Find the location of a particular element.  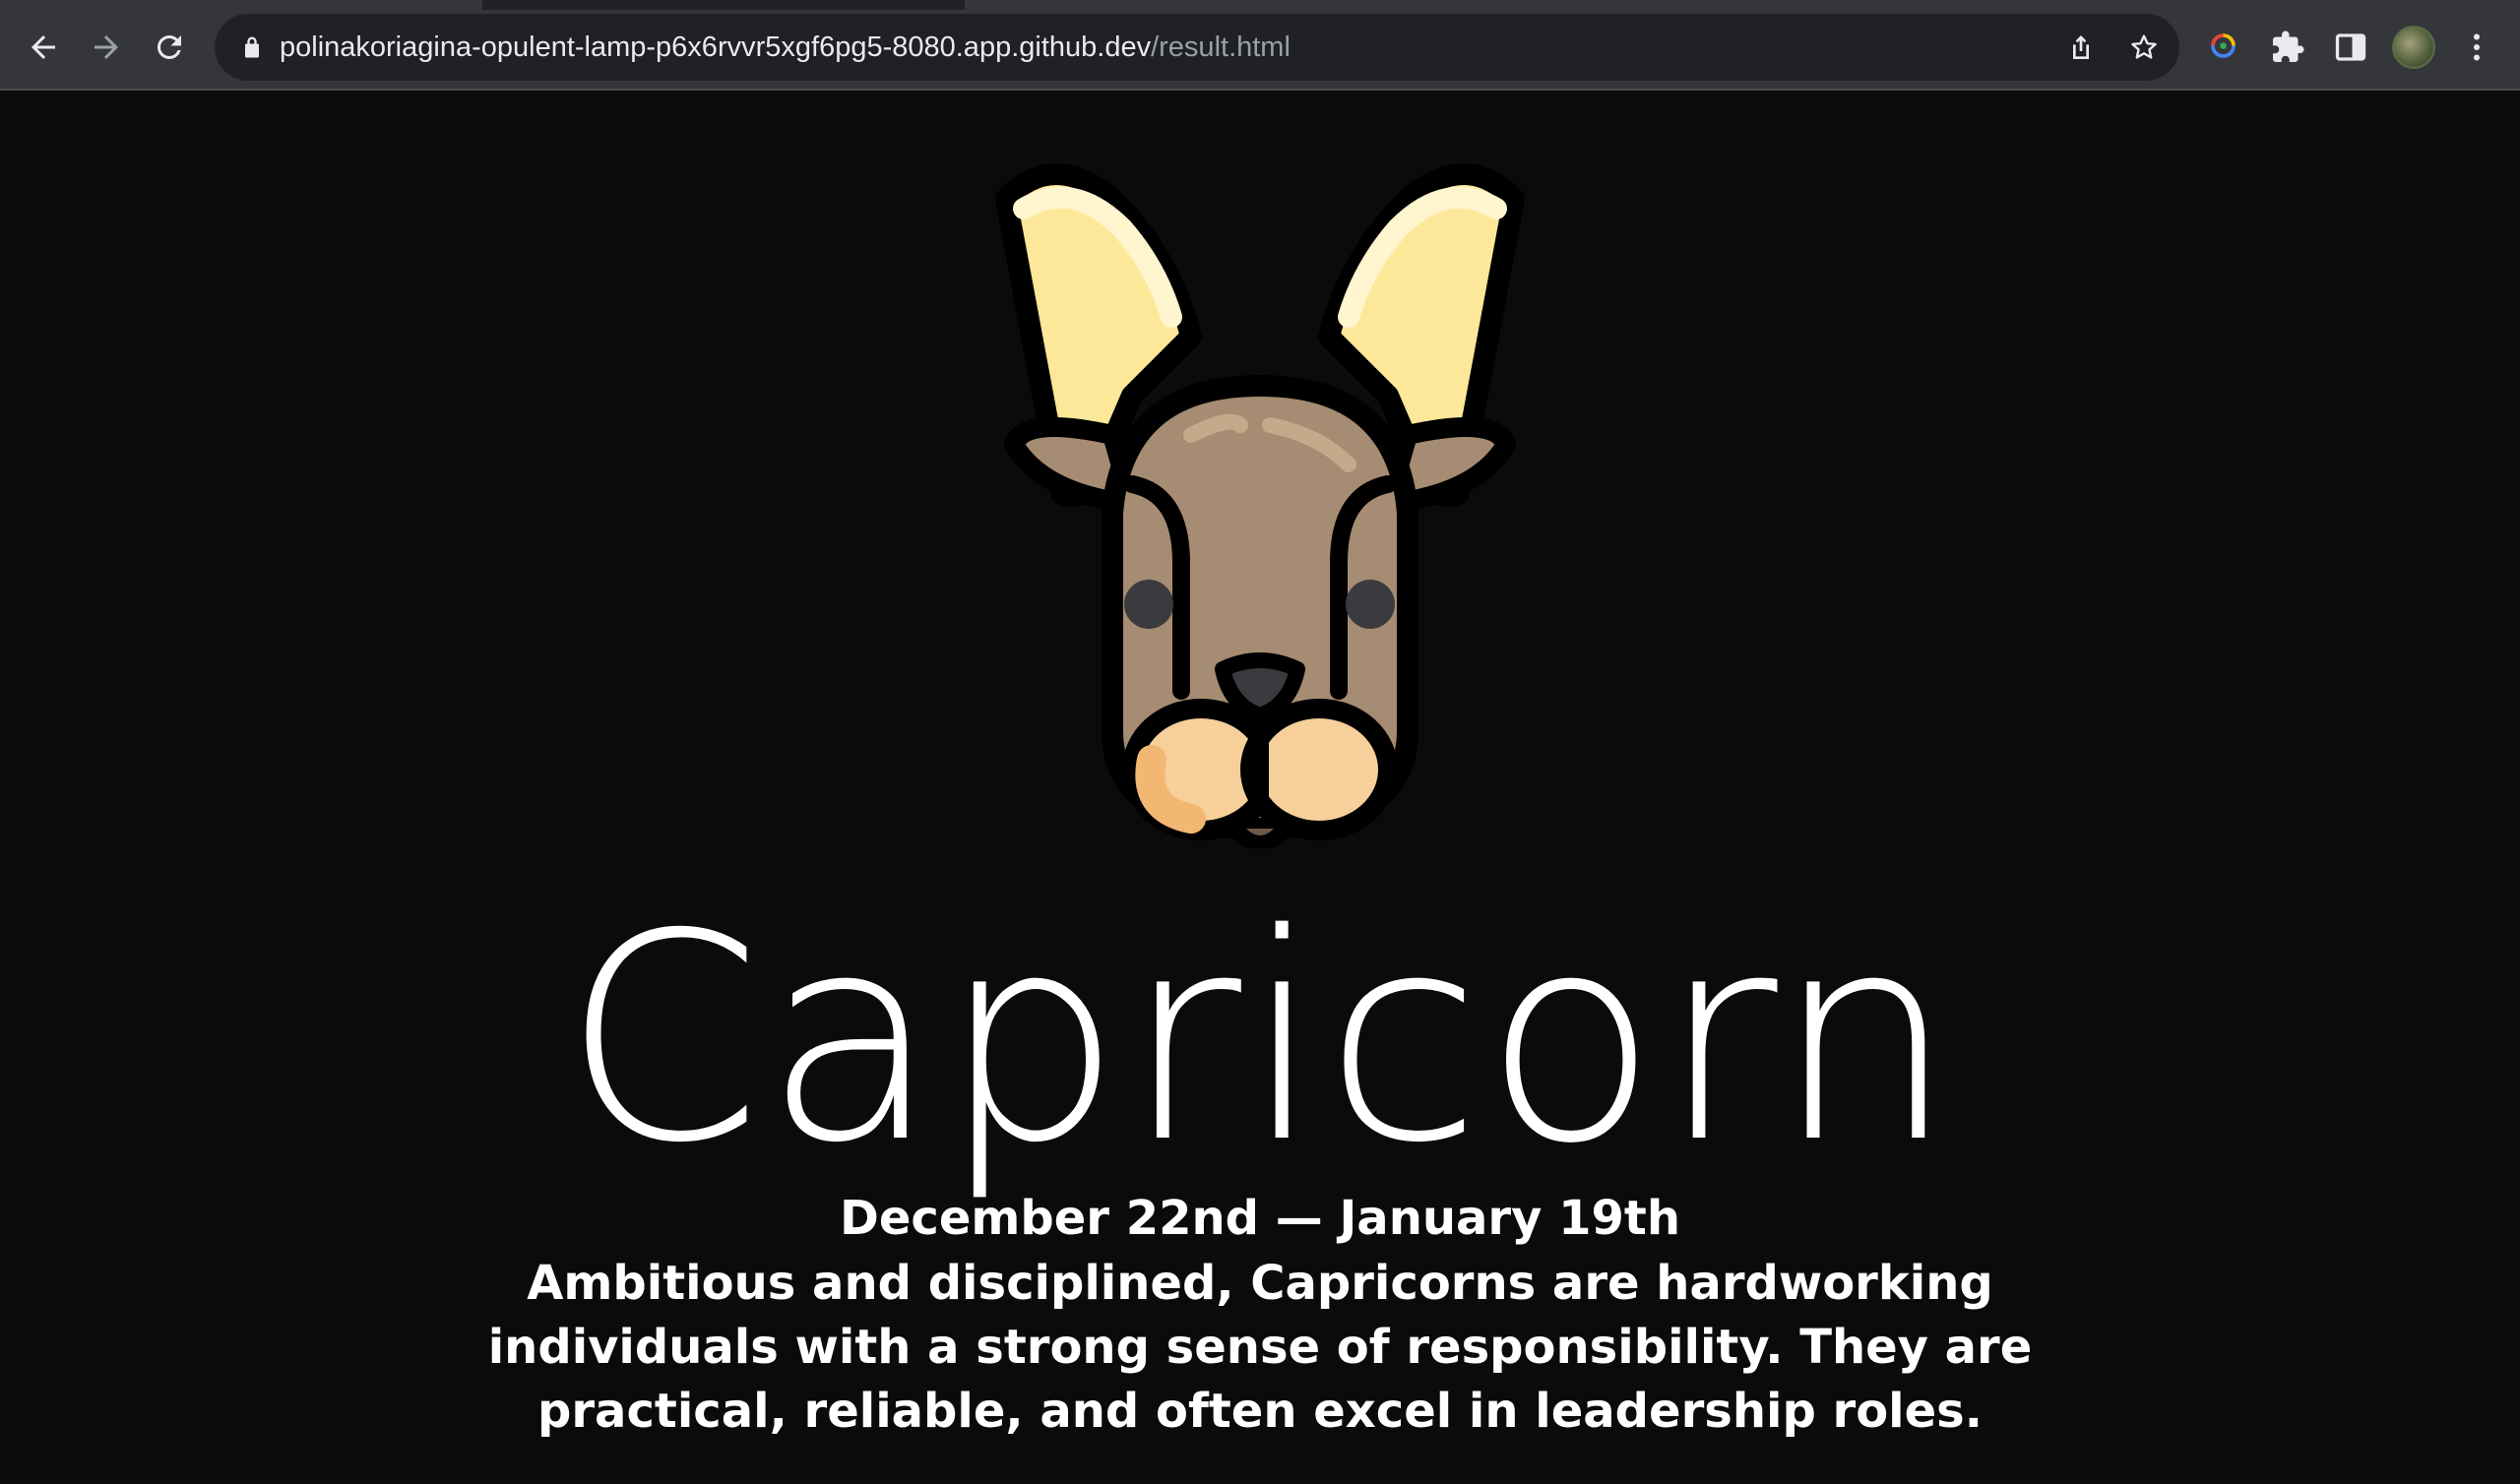

kebab-menu-icon is located at coordinates (2477, 47).